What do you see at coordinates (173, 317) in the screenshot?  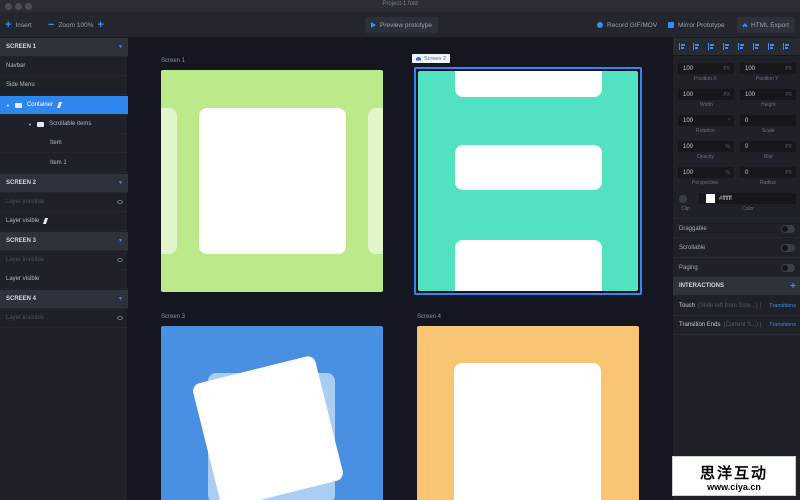 I see `screen-3-label: Screen 3` at bounding box center [173, 317].